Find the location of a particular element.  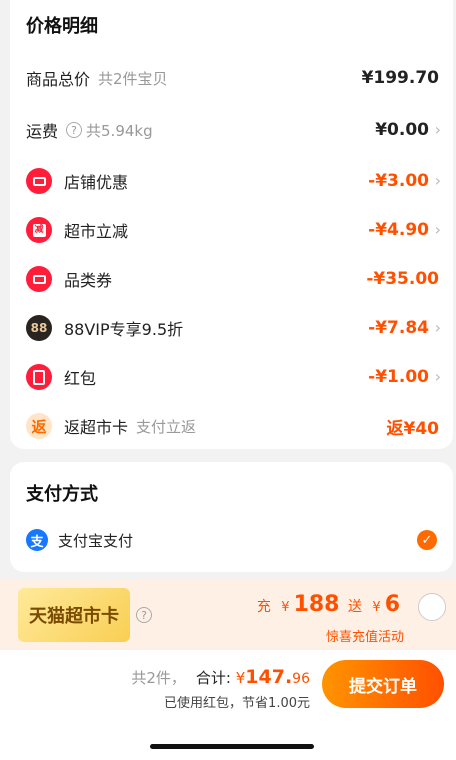

discount-label: 超市立减 is located at coordinates (96, 231).